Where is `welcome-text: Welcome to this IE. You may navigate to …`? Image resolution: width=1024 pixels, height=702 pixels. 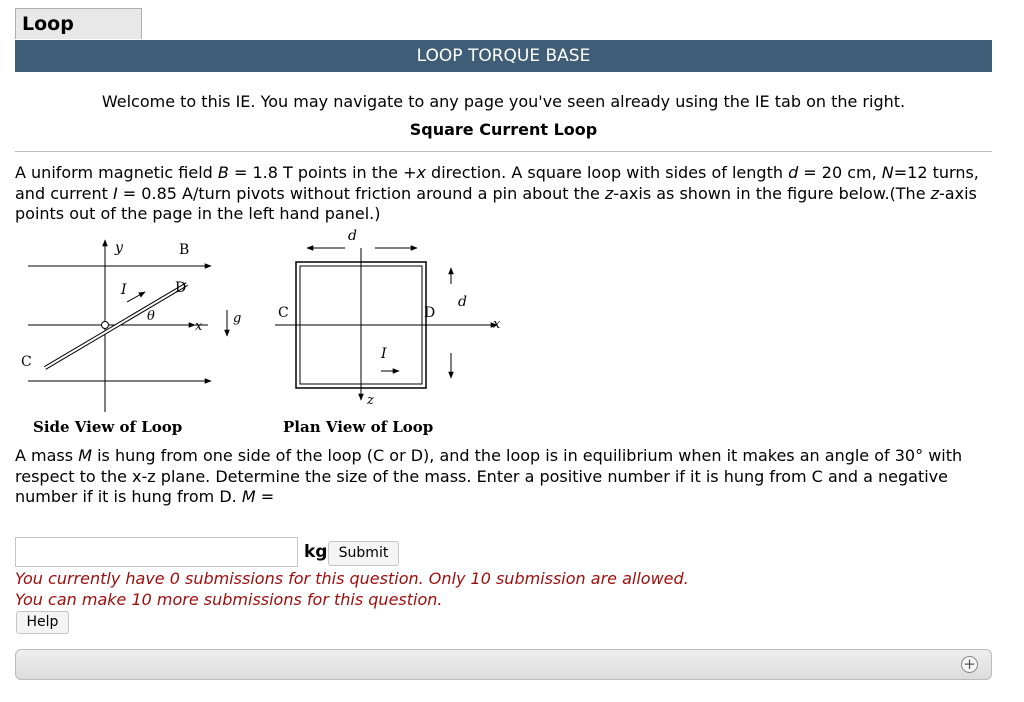
welcome-text: Welcome to this IE. You may navigate to … is located at coordinates (503, 101).